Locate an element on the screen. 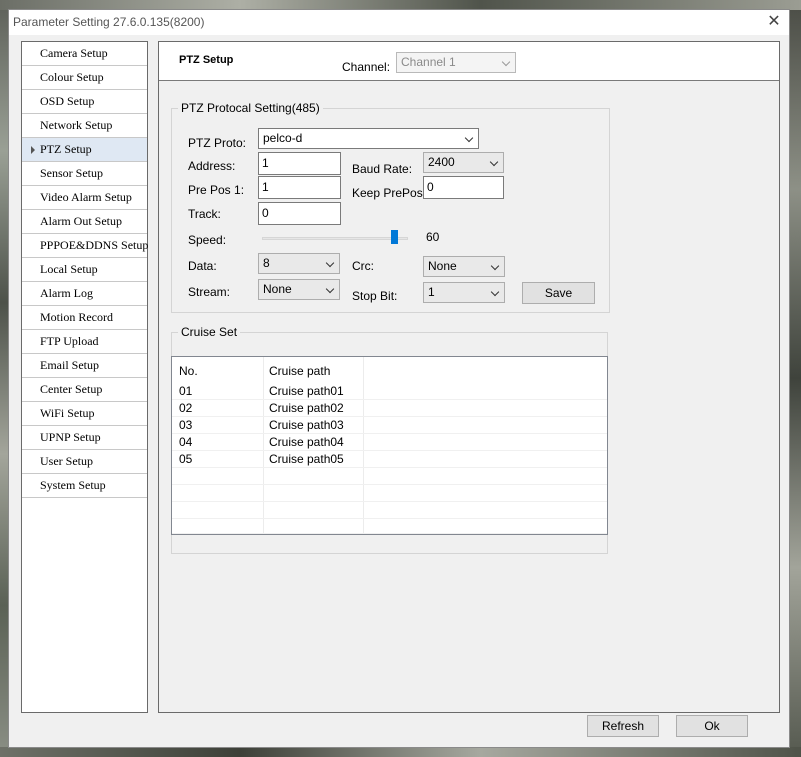 This screenshot has height=757, width=801. panel-header: PTZ Setup Channel: Channel 1 is located at coordinates (469, 61).